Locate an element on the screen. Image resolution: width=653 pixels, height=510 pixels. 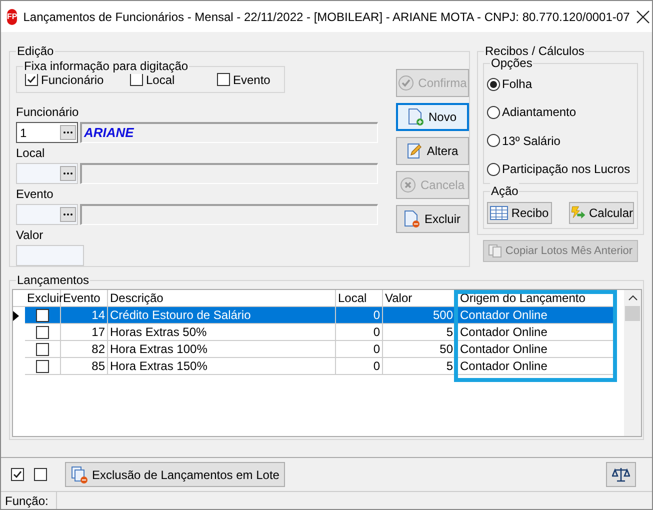
table-row: 85 Hora Extras 150% 0 5 Contador Online is located at coordinates (314, 366).